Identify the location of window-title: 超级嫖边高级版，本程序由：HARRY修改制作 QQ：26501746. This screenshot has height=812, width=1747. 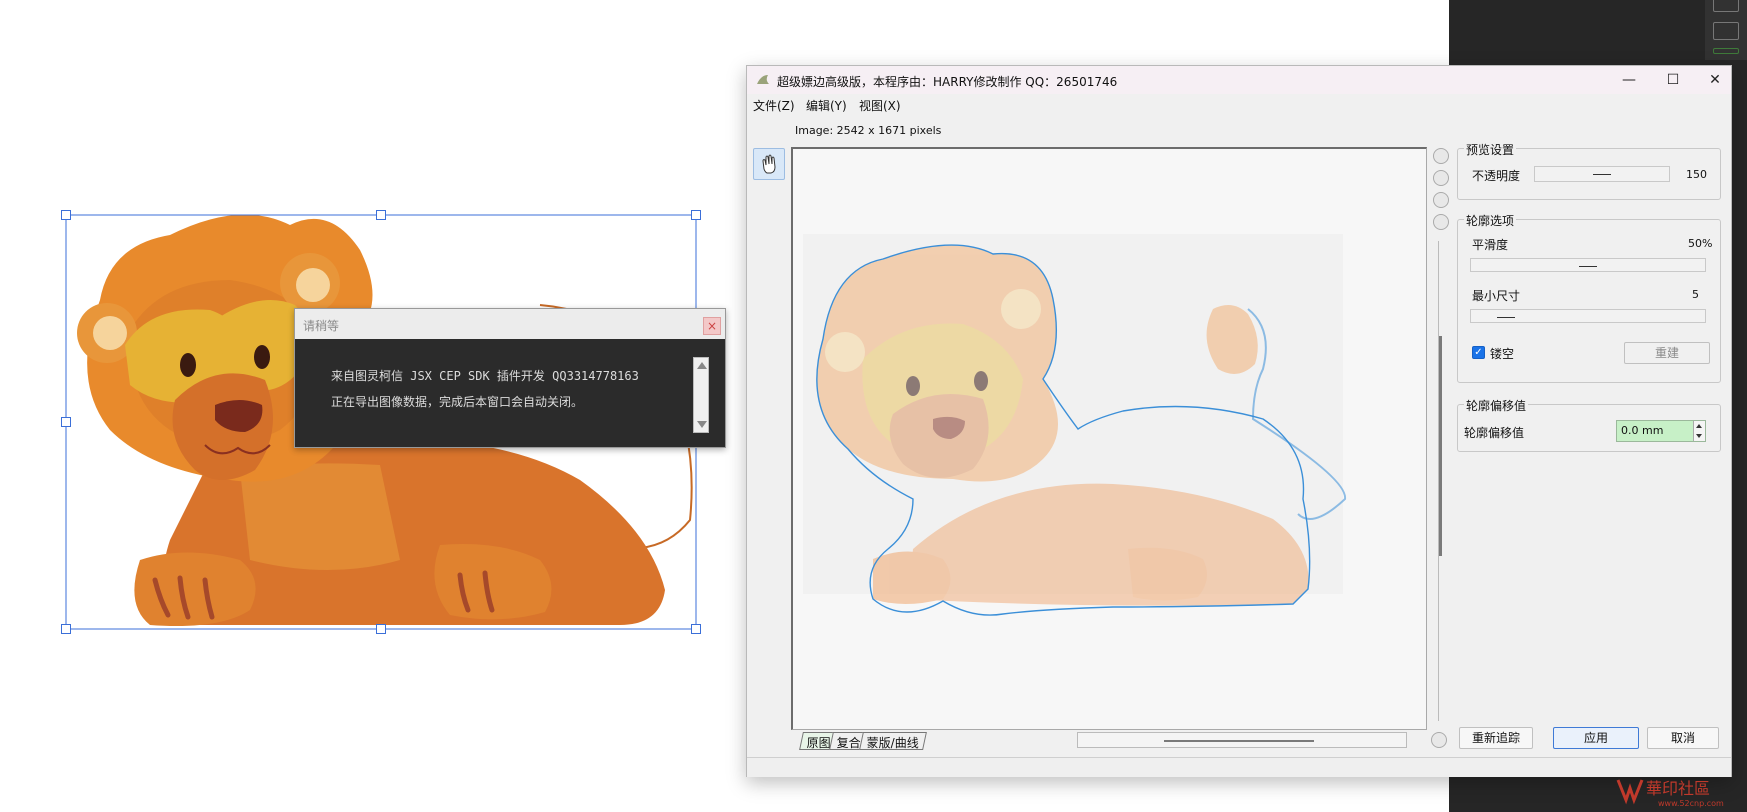
(947, 82).